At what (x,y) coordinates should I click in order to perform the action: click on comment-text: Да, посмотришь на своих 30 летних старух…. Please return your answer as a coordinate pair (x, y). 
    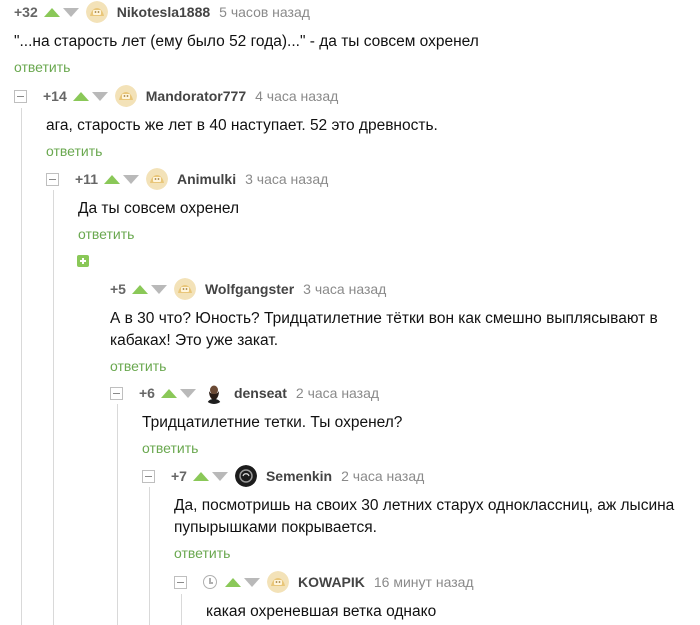
    Looking at the image, I should click on (418, 517).